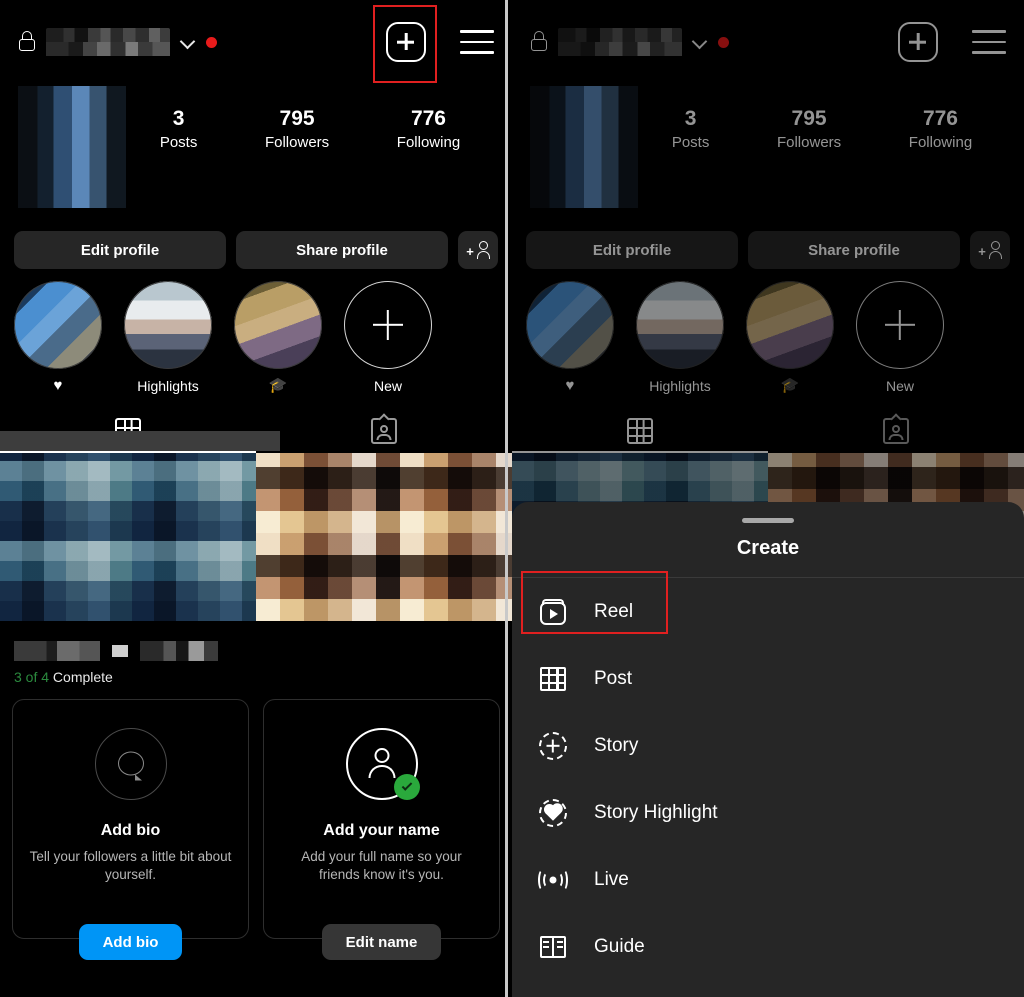 Image resolution: width=1024 pixels, height=997 pixels. What do you see at coordinates (553, 679) in the screenshot?
I see `grid-icon` at bounding box center [553, 679].